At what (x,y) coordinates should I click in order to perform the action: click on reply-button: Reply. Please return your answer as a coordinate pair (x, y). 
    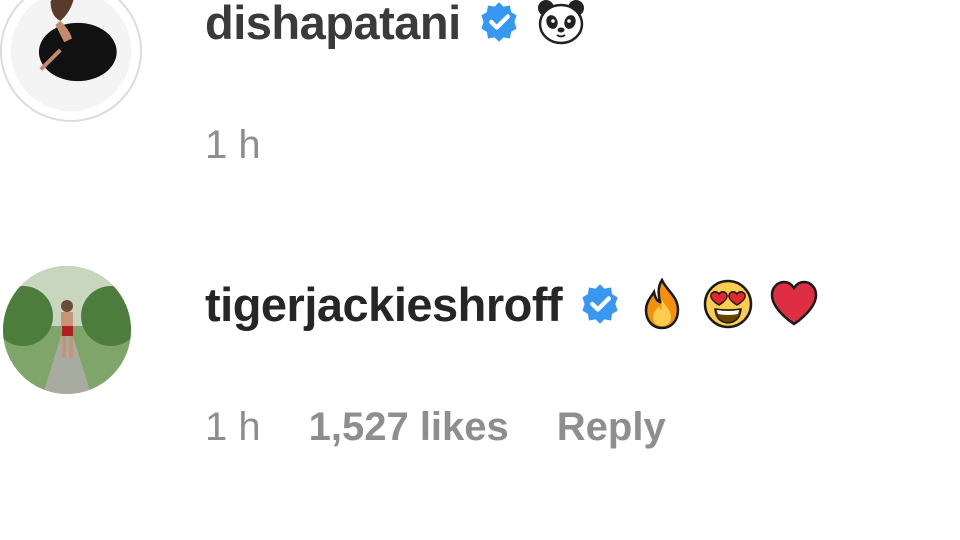
    Looking at the image, I should click on (611, 427).